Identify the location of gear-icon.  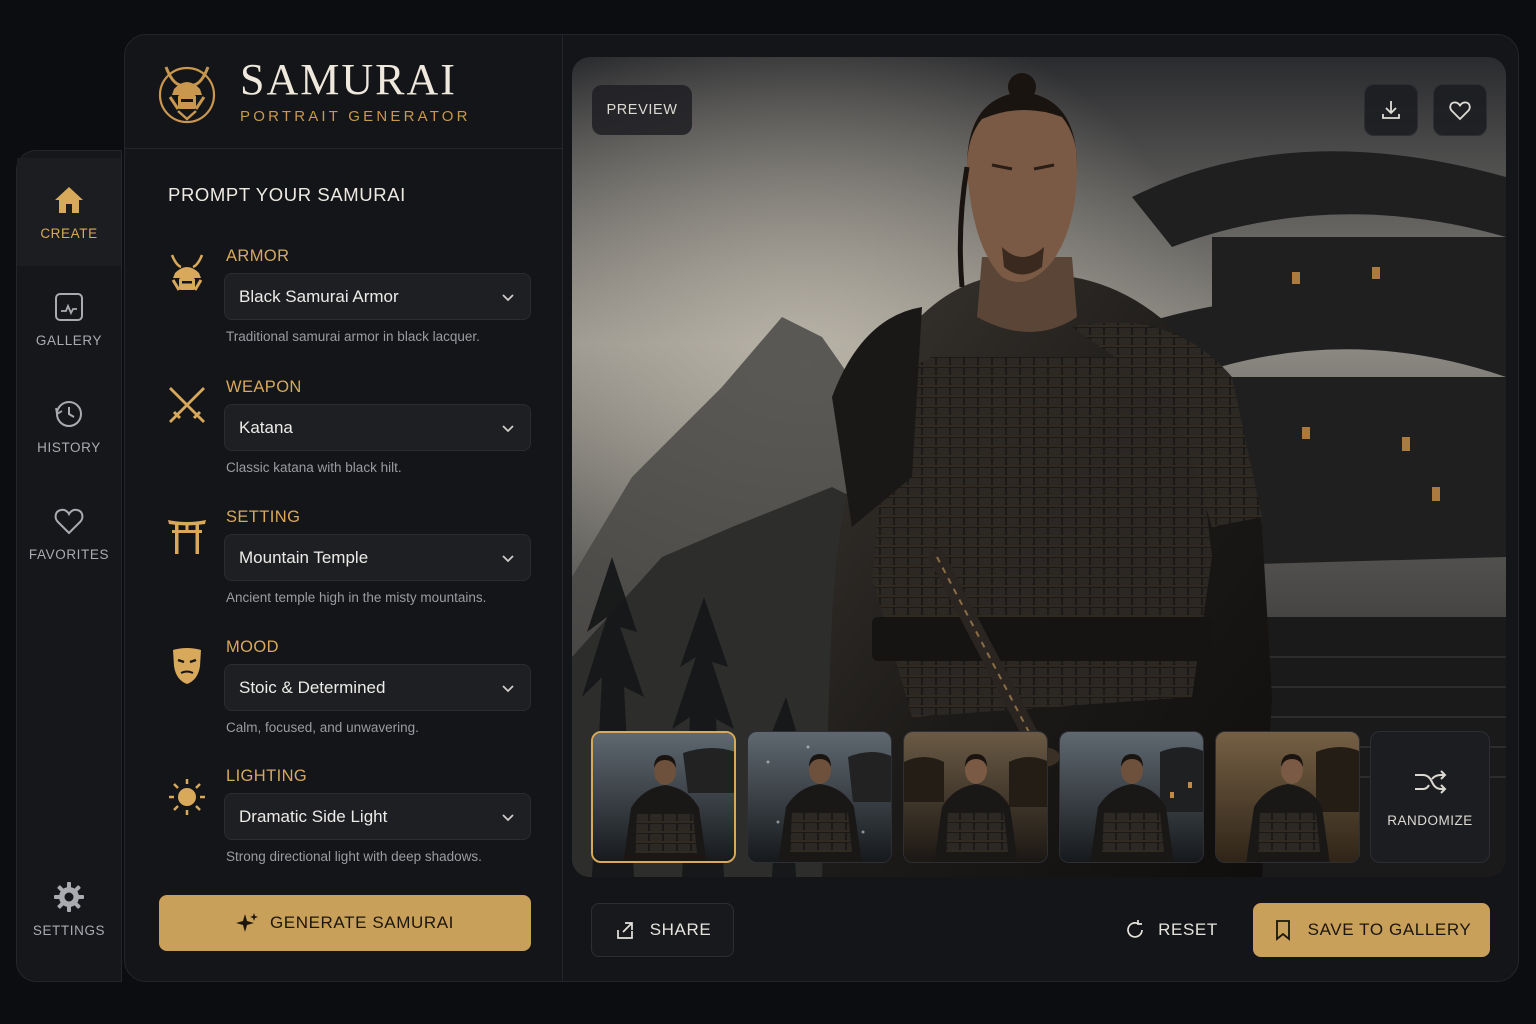
(69, 896).